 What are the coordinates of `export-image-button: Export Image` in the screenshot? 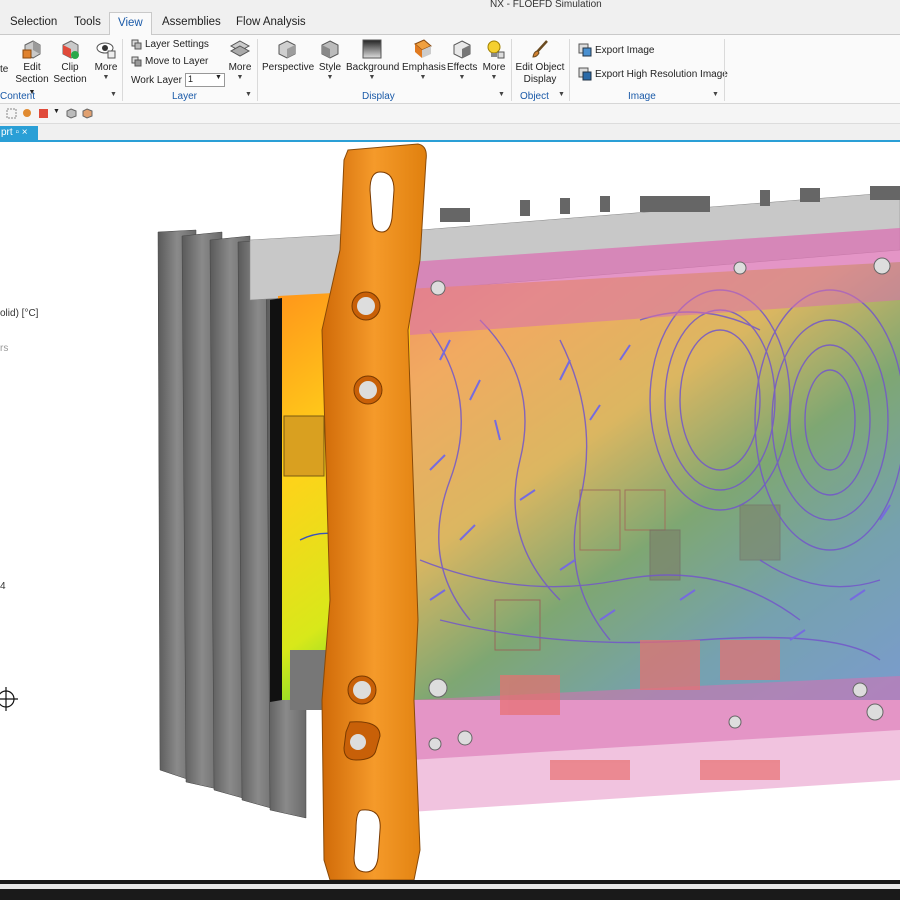 It's located at (616, 50).